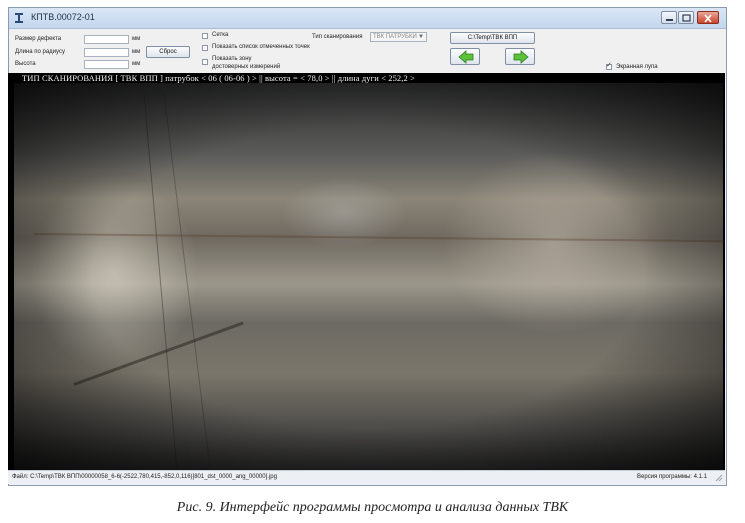 Image resolution: width=745 pixels, height=523 pixels. What do you see at coordinates (492, 38) in the screenshot?
I see `data-folder-button: C:\Temp\ТВК ВПП` at bounding box center [492, 38].